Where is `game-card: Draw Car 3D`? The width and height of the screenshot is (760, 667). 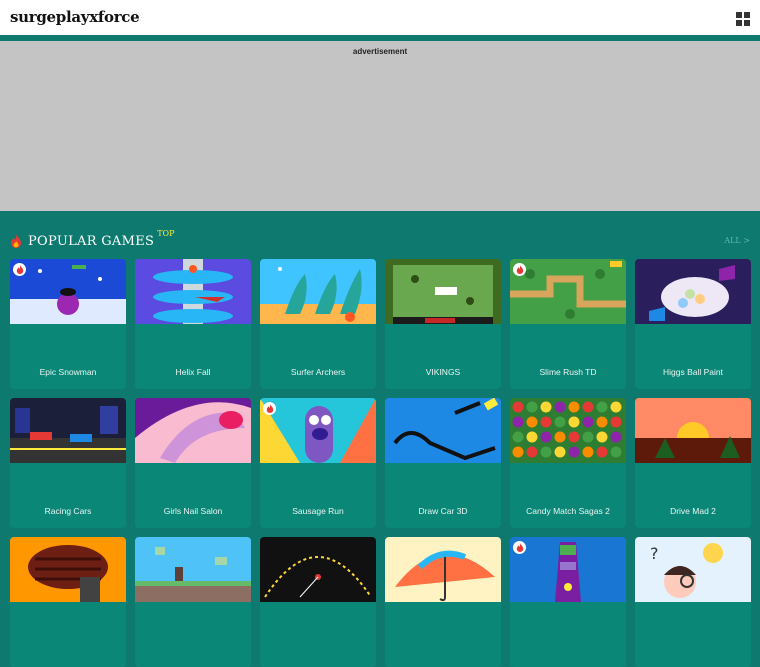
game-card: Draw Car 3D is located at coordinates (443, 463).